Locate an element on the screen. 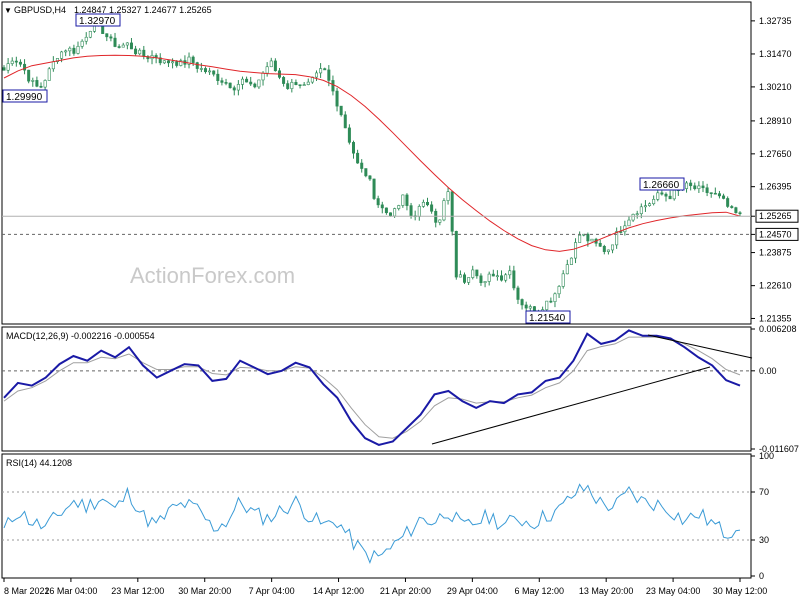 This screenshot has width=800, height=605. price-axis-label: 1.28910 is located at coordinates (775, 121).